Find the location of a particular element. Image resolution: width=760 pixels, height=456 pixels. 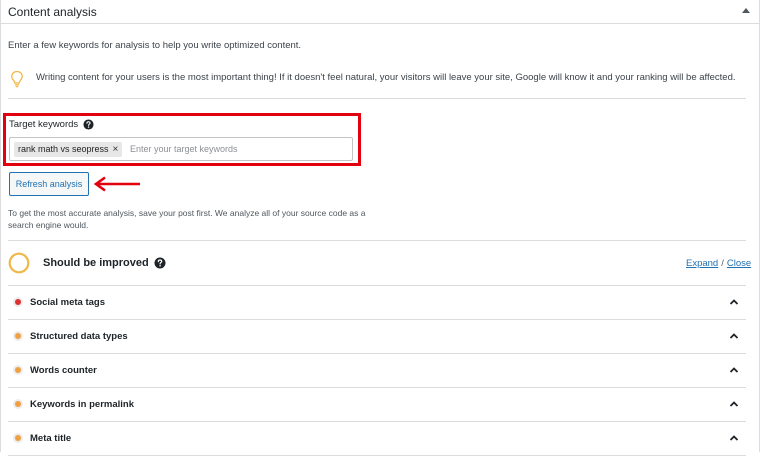

collapse-panel-button is located at coordinates (746, 11).